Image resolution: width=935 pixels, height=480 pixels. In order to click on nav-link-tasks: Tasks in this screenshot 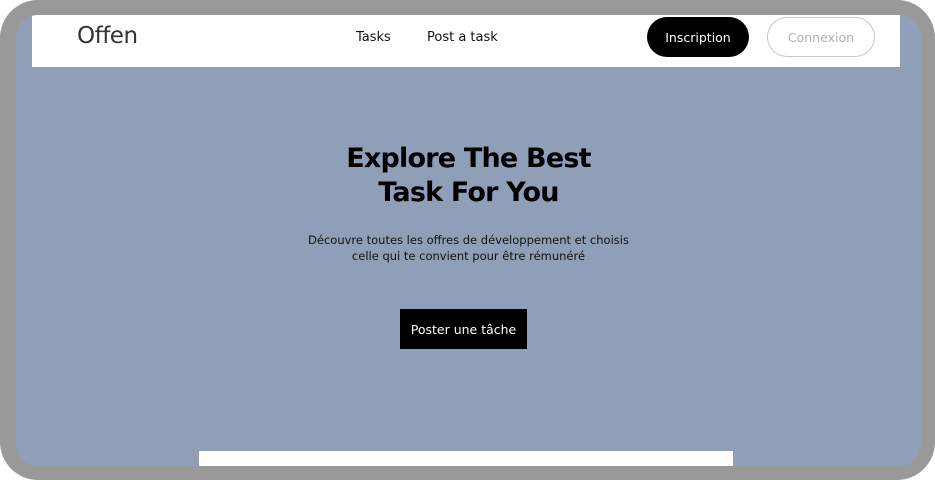, I will do `click(373, 37)`.